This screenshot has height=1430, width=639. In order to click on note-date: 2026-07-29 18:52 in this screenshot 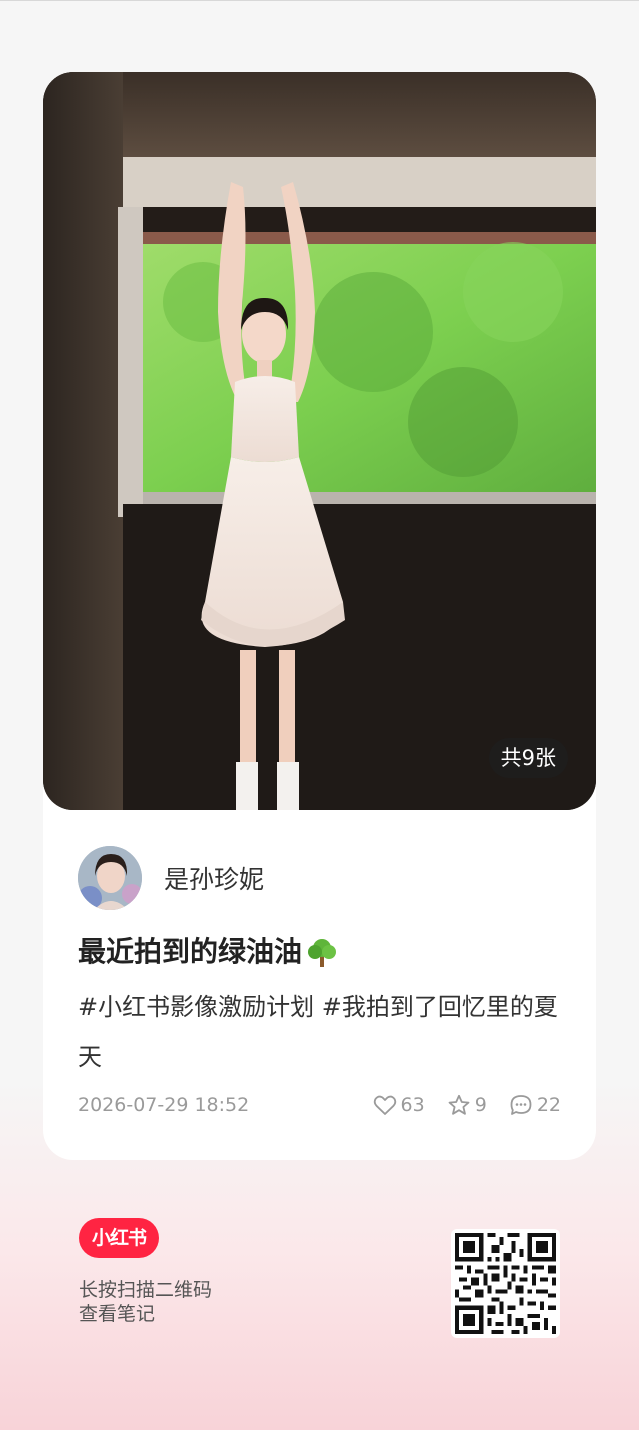, I will do `click(164, 1105)`.